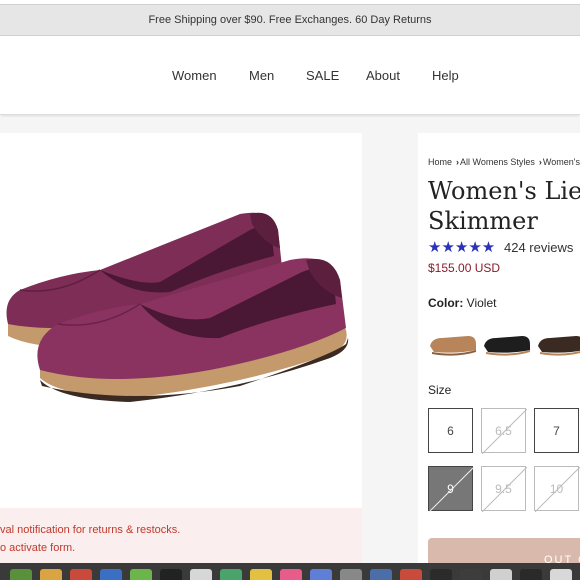 This screenshot has width=580, height=580. Describe the element at coordinates (481, 303) in the screenshot. I see `color-value: Violet` at that location.